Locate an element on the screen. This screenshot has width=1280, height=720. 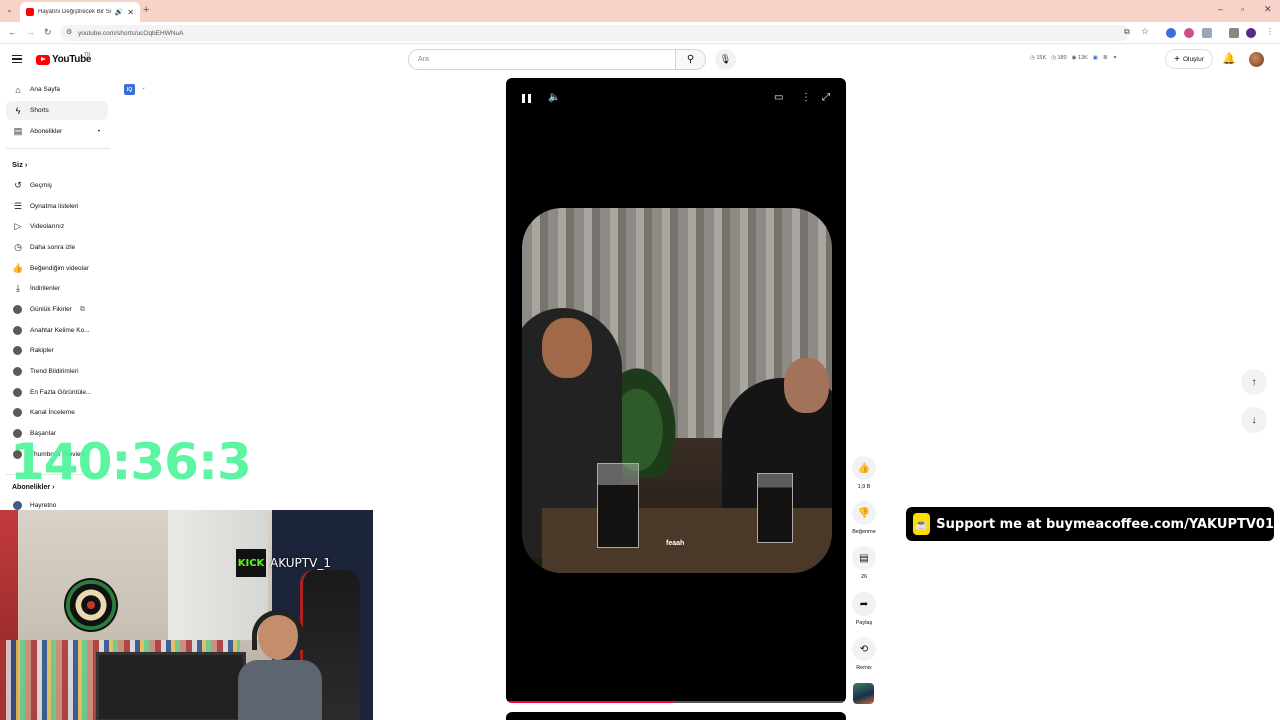
tab-close-icon: ✕ is located at coordinates (130, 12).